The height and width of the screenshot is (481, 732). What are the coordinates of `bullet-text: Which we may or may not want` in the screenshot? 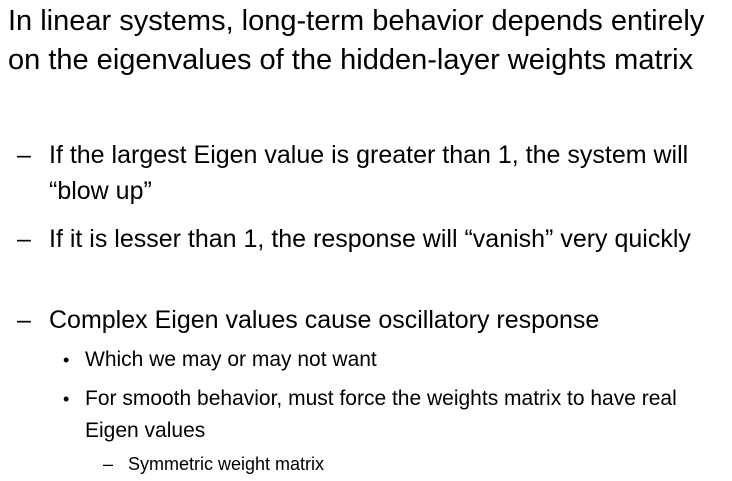 It's located at (231, 359).